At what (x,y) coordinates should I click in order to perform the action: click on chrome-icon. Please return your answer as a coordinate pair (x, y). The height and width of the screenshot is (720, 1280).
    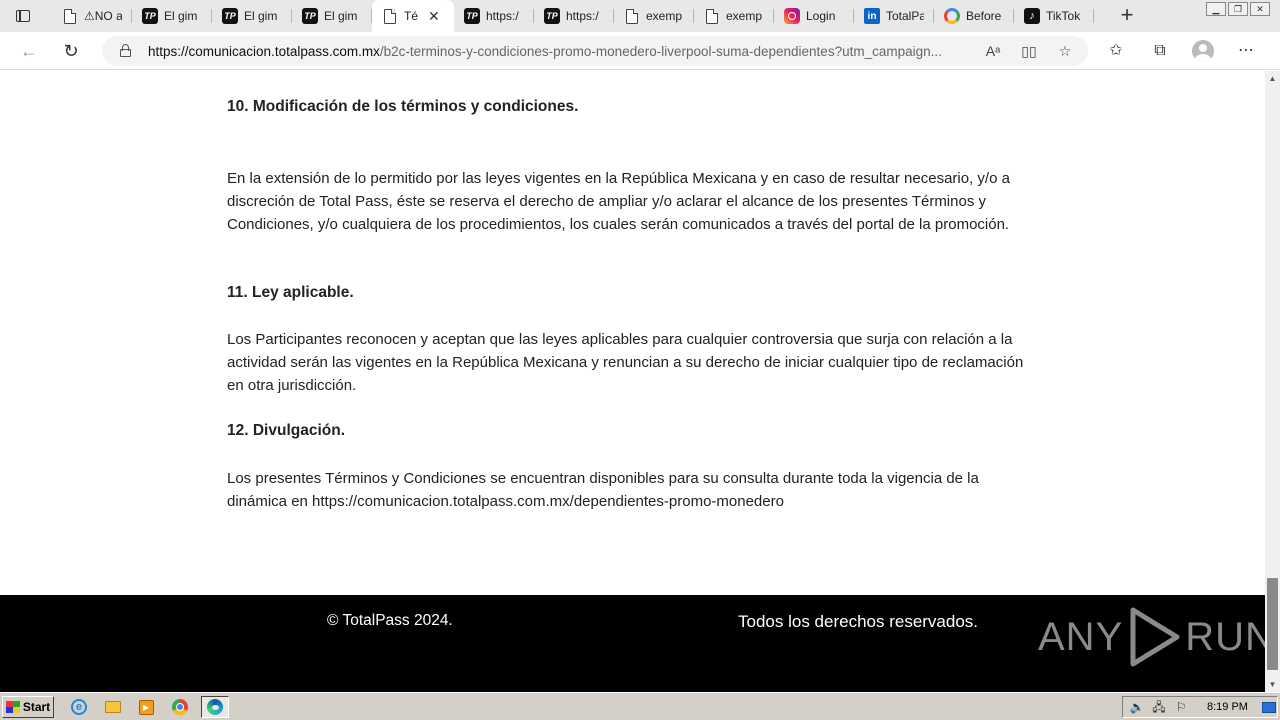
    Looking at the image, I should click on (180, 707).